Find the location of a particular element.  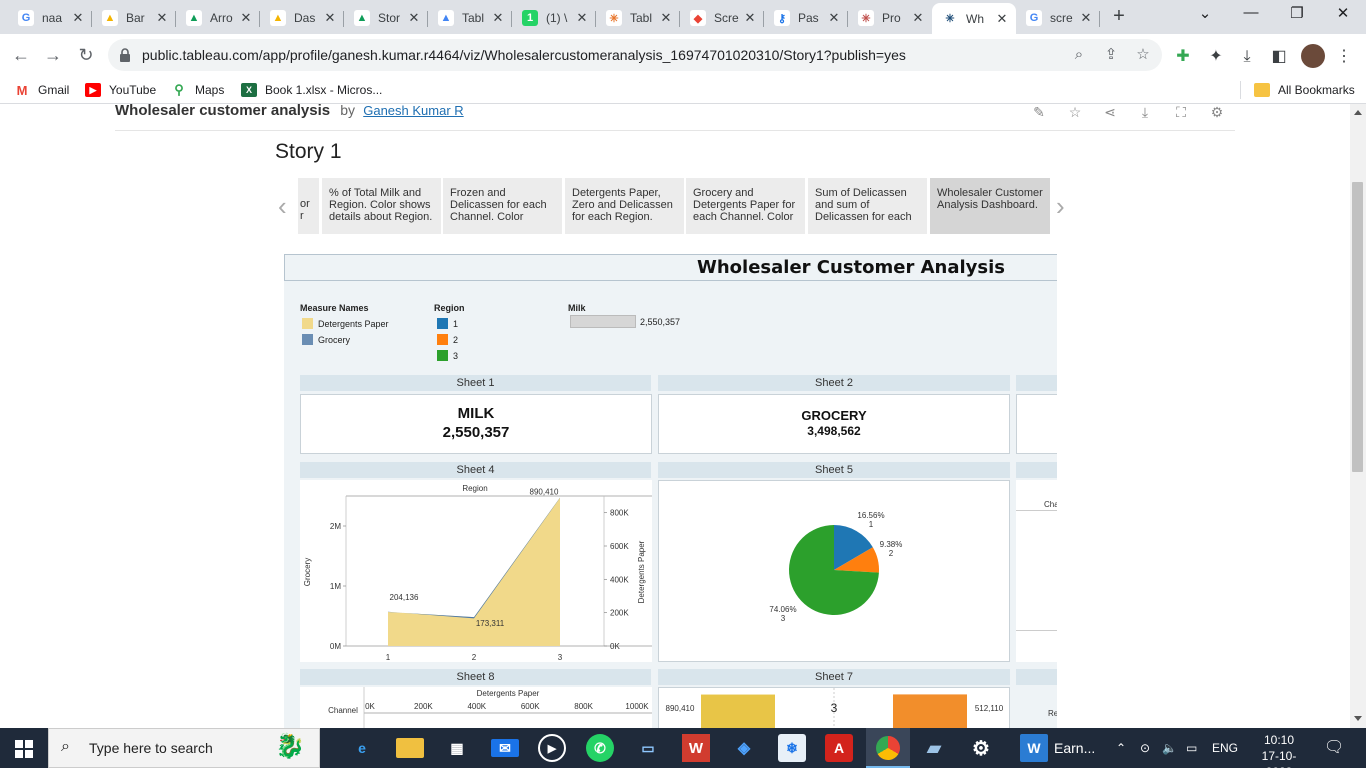

extensions-icon: ✦ is located at coordinates (1216, 57).